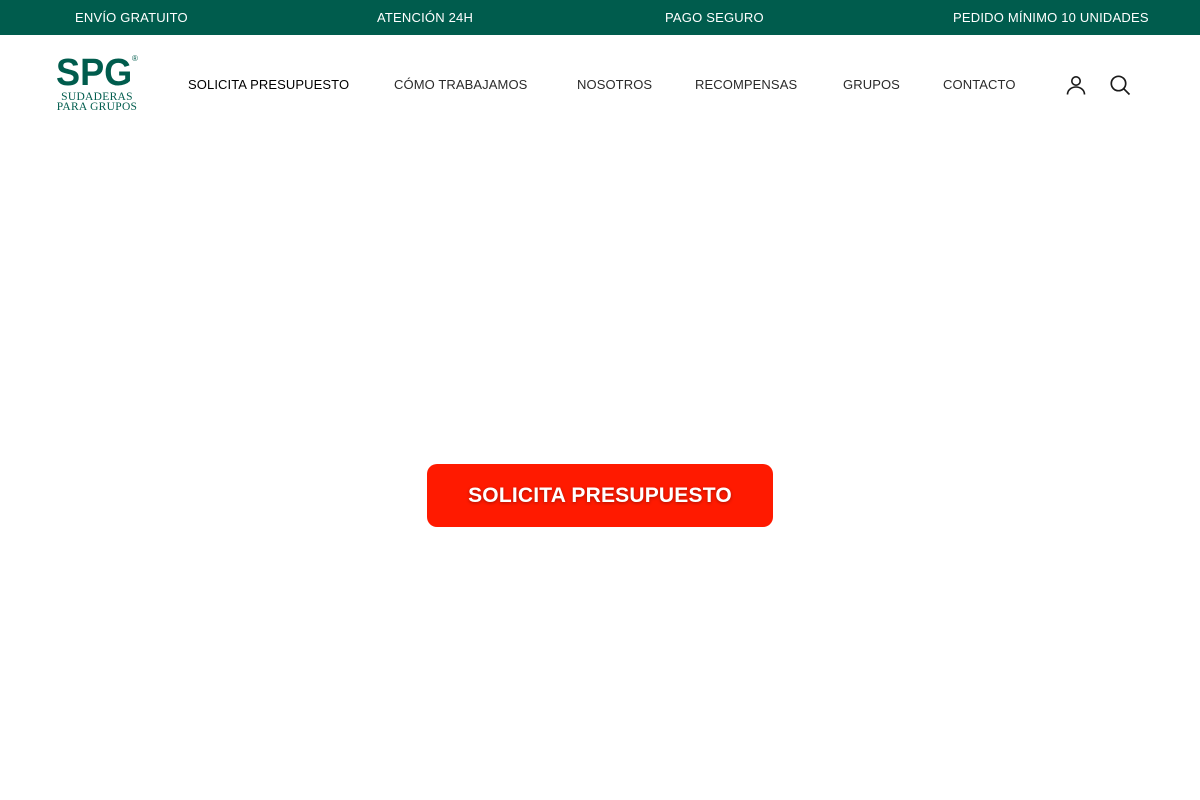 The height and width of the screenshot is (800, 1200). Describe the element at coordinates (460, 85) in the screenshot. I see `nav-como-trabajamos: CÓMO TRABAJAMOS` at that location.